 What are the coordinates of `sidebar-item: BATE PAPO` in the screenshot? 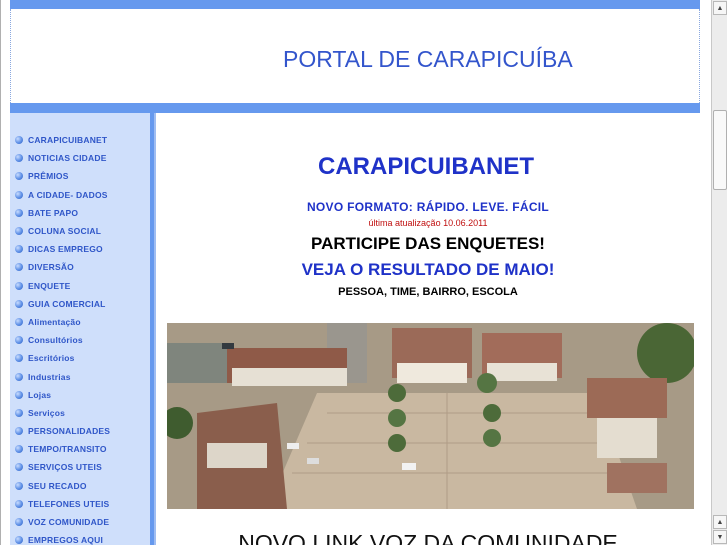 It's located at (60, 213).